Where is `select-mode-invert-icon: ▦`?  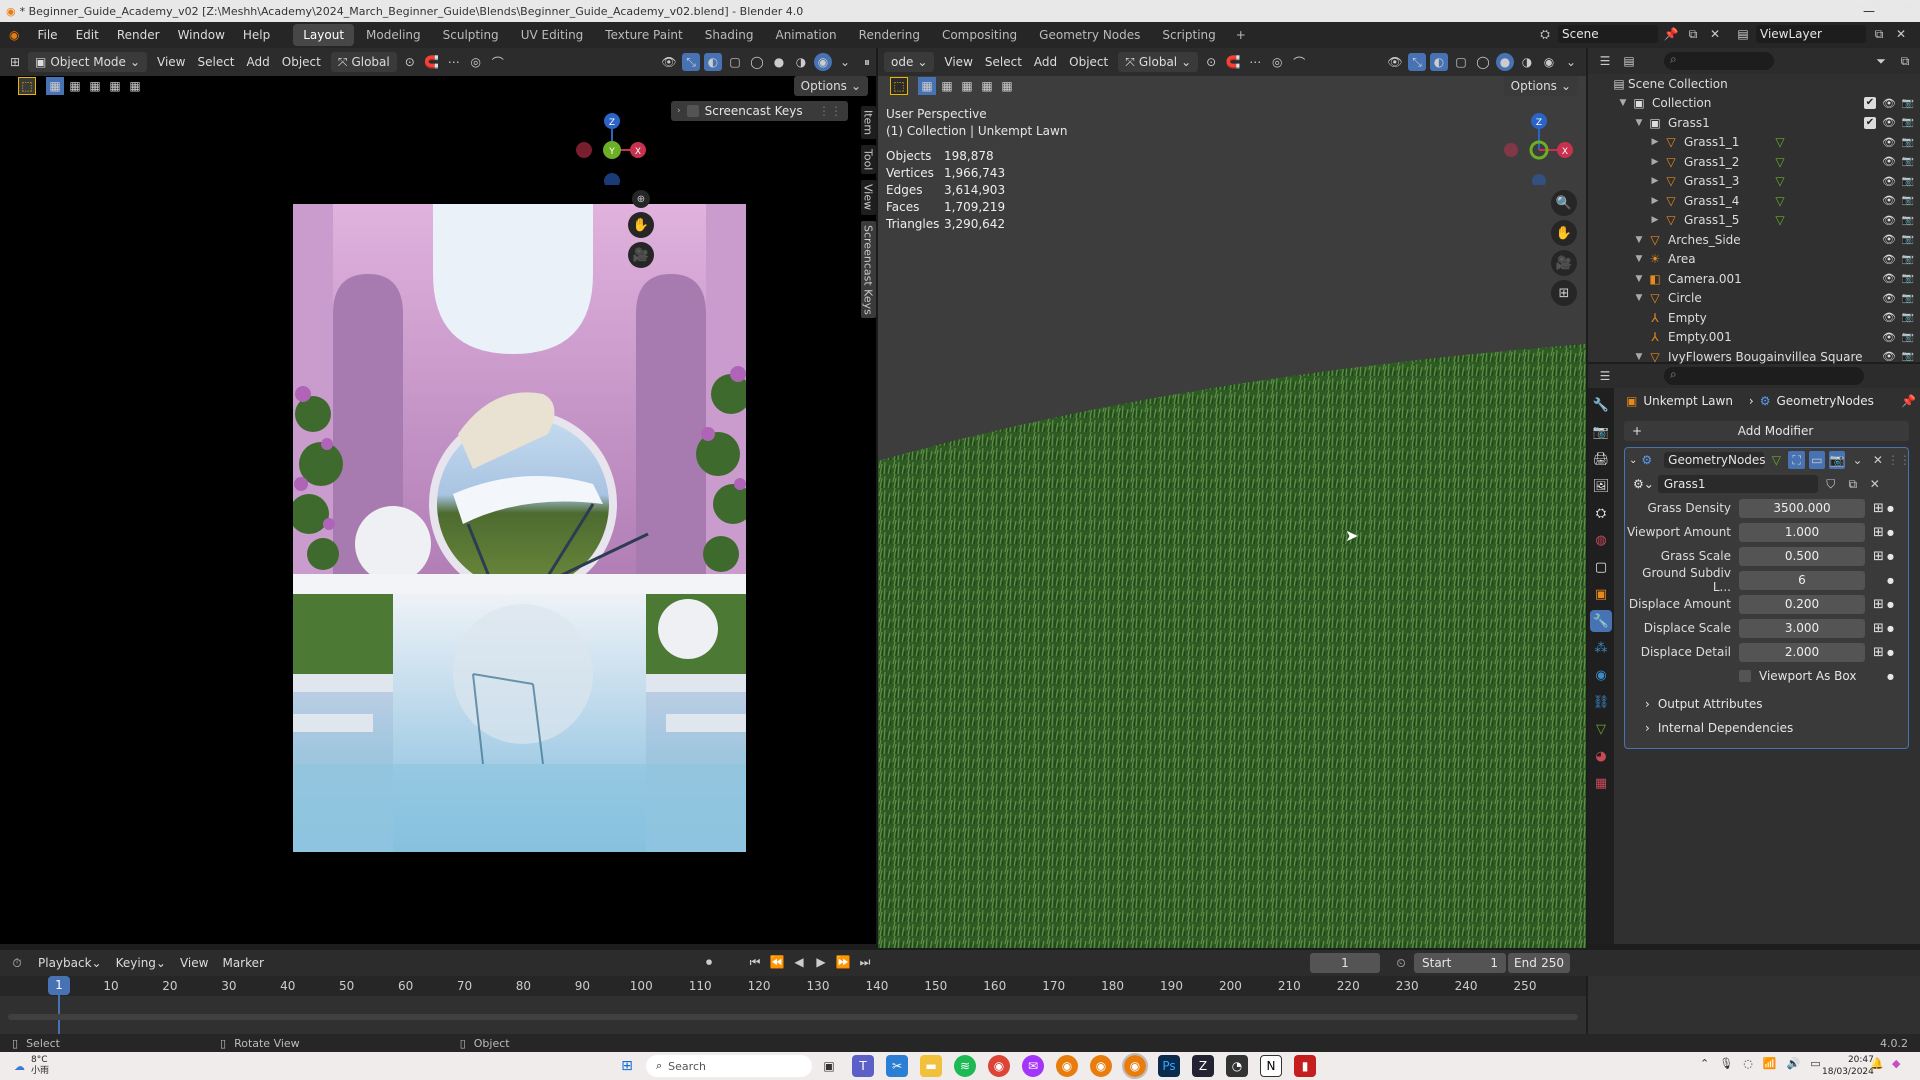
select-mode-invert-icon: ▦ is located at coordinates (987, 86).